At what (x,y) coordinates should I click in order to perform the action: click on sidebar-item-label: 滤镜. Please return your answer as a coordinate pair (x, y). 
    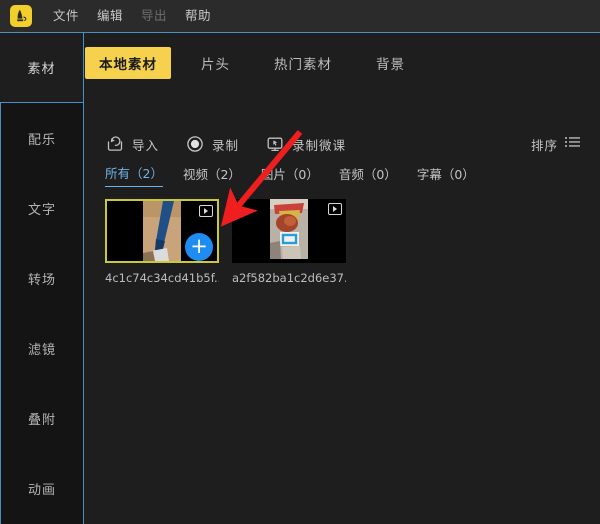
    Looking at the image, I should click on (41, 350).